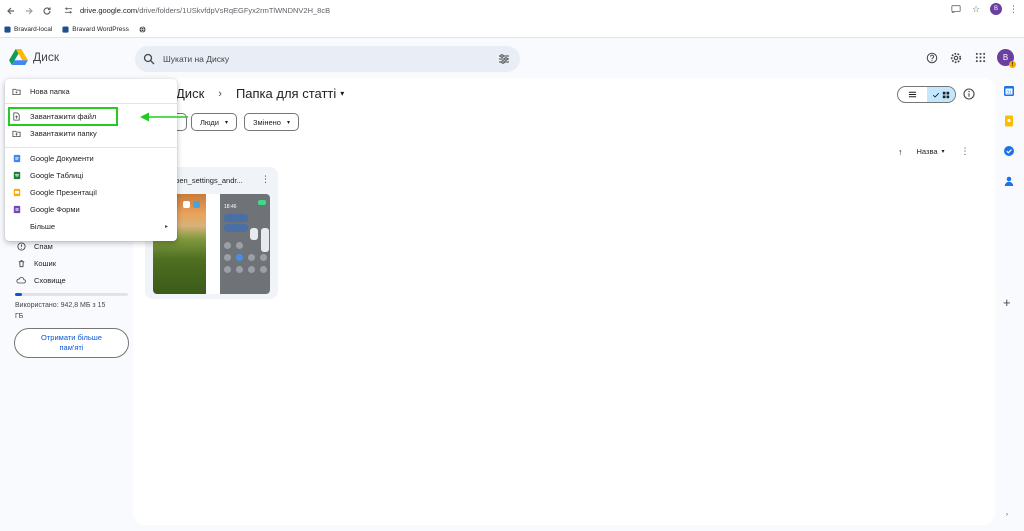 Image resolution: width=1024 pixels, height=531 pixels. Describe the element at coordinates (927, 151) in the screenshot. I see `sort-field-button: Назва` at that location.